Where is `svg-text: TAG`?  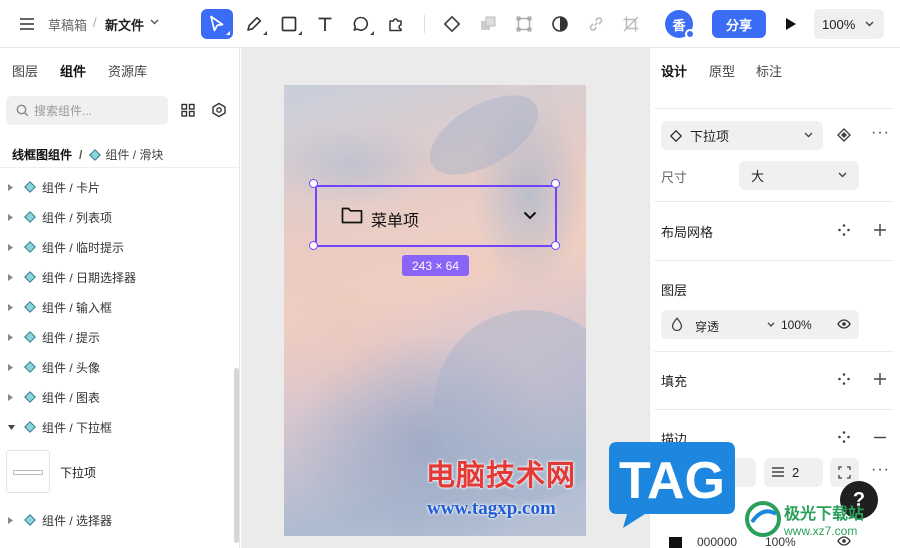
svg-text: TAG is located at coordinates (672, 481).